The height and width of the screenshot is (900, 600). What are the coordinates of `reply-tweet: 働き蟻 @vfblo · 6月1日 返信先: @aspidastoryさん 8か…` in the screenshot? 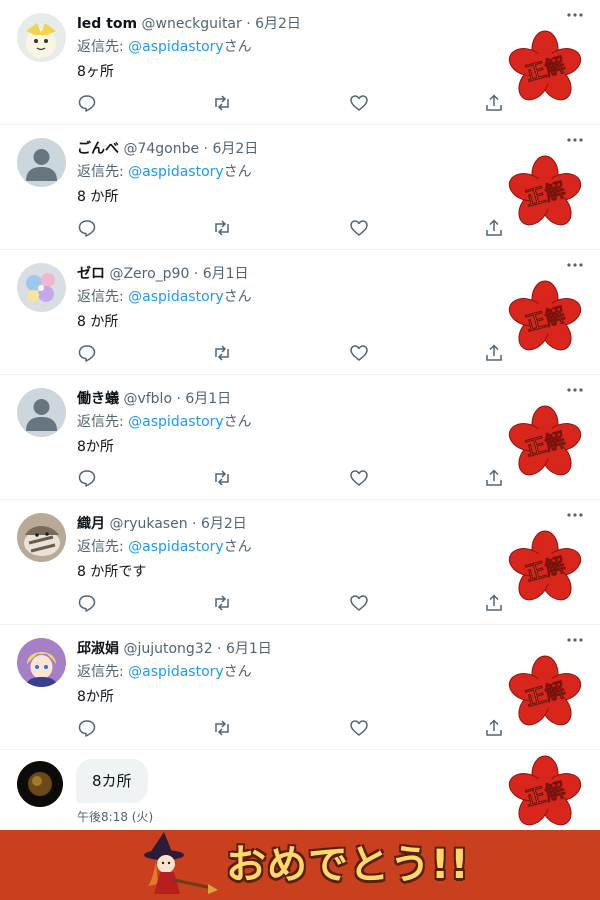 It's located at (300, 437).